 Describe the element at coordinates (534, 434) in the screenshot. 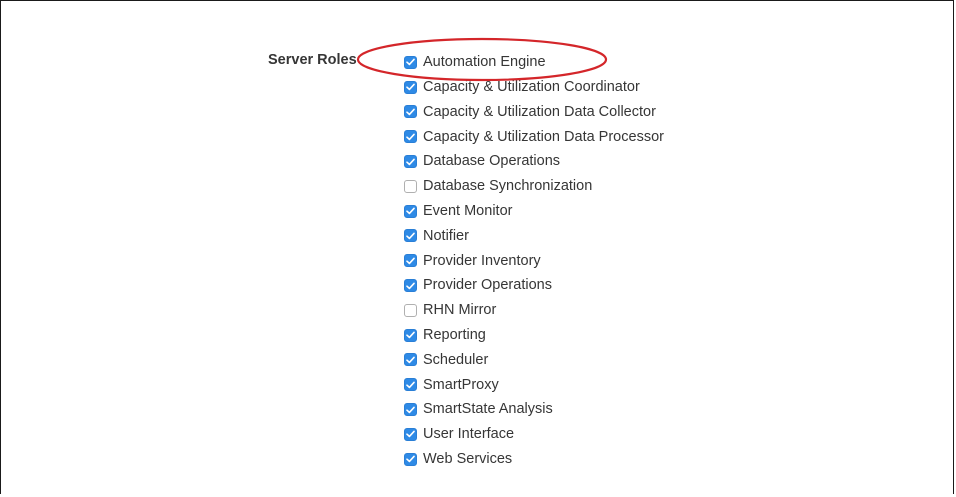

I see `role-checkbox-row: User Interface` at that location.